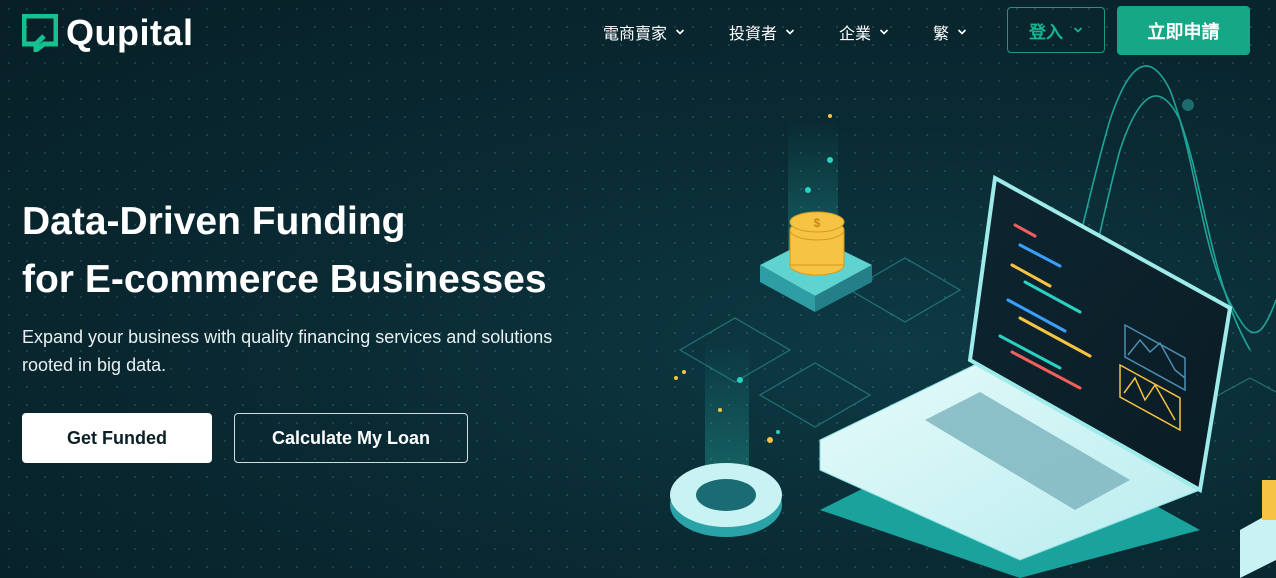 The width and height of the screenshot is (1276, 578). Describe the element at coordinates (855, 34) in the screenshot. I see `nav-item-label: 企業` at that location.